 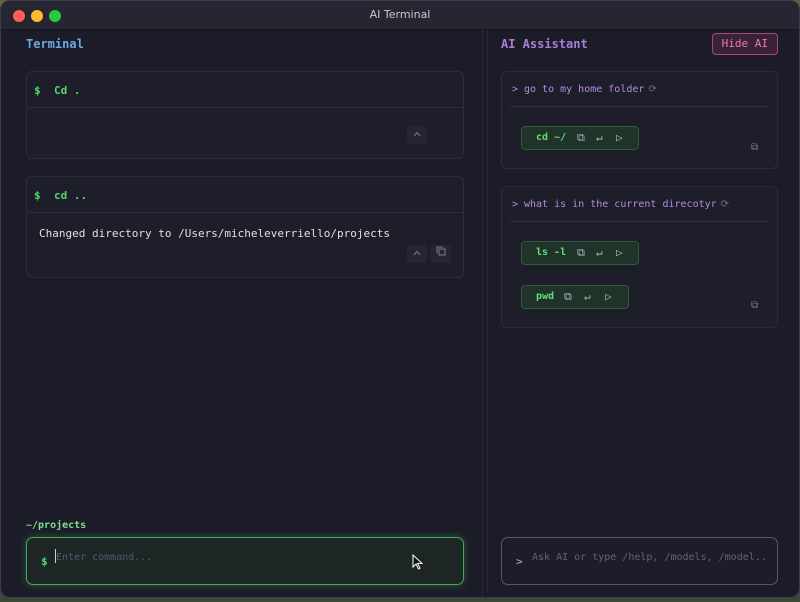 I want to click on ai-query: > what is in the current direcotyr ⟳, so click(x=639, y=204).